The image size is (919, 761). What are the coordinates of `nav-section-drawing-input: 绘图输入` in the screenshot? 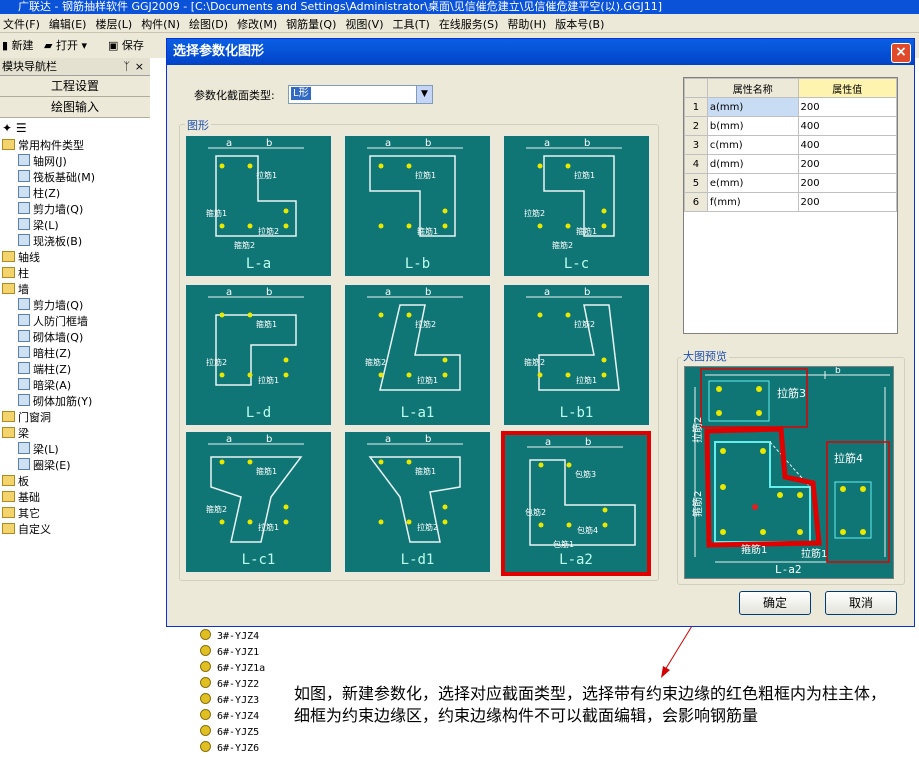 It's located at (75, 107).